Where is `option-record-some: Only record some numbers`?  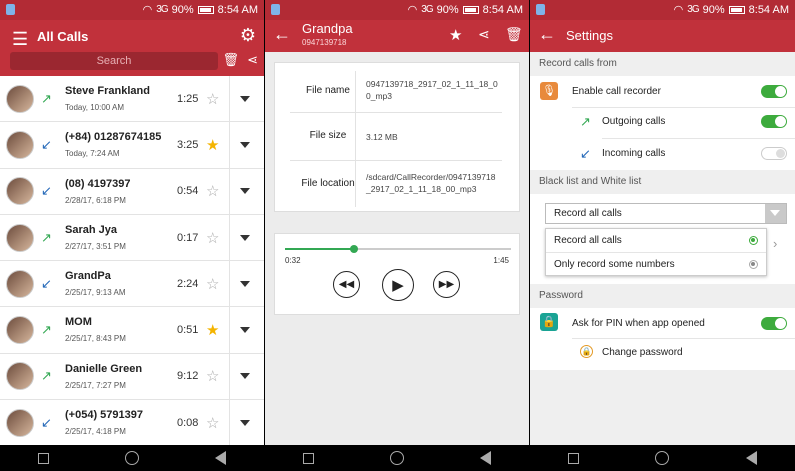 option-record-some: Only record some numbers is located at coordinates (614, 264).